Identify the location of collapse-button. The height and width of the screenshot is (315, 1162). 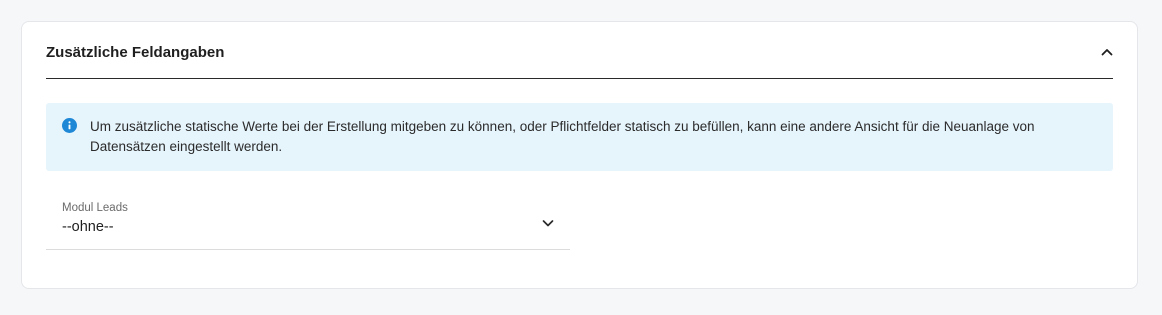
(1107, 52).